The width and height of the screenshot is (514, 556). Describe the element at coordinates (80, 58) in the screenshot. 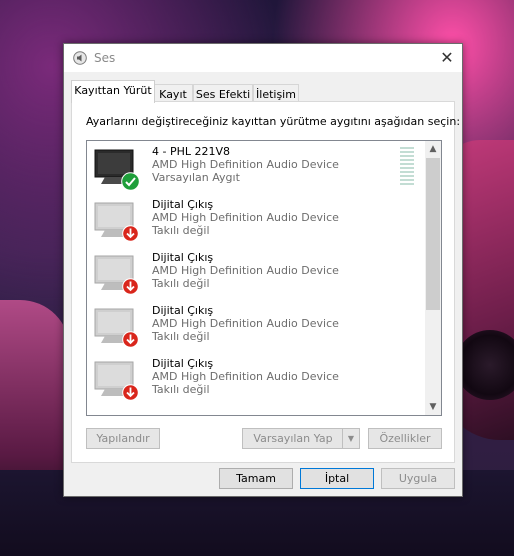

I see `speaker-icon` at that location.